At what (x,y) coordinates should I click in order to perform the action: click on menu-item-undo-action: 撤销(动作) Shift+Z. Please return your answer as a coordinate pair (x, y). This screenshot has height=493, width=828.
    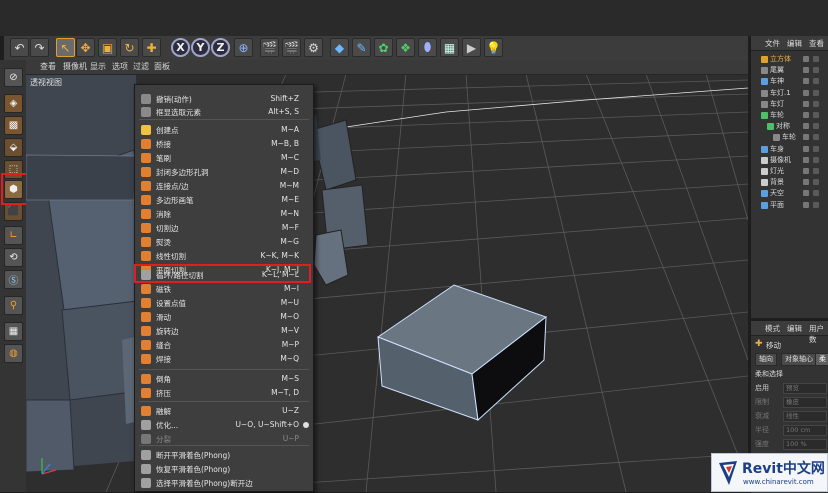
    Looking at the image, I should click on (224, 99).